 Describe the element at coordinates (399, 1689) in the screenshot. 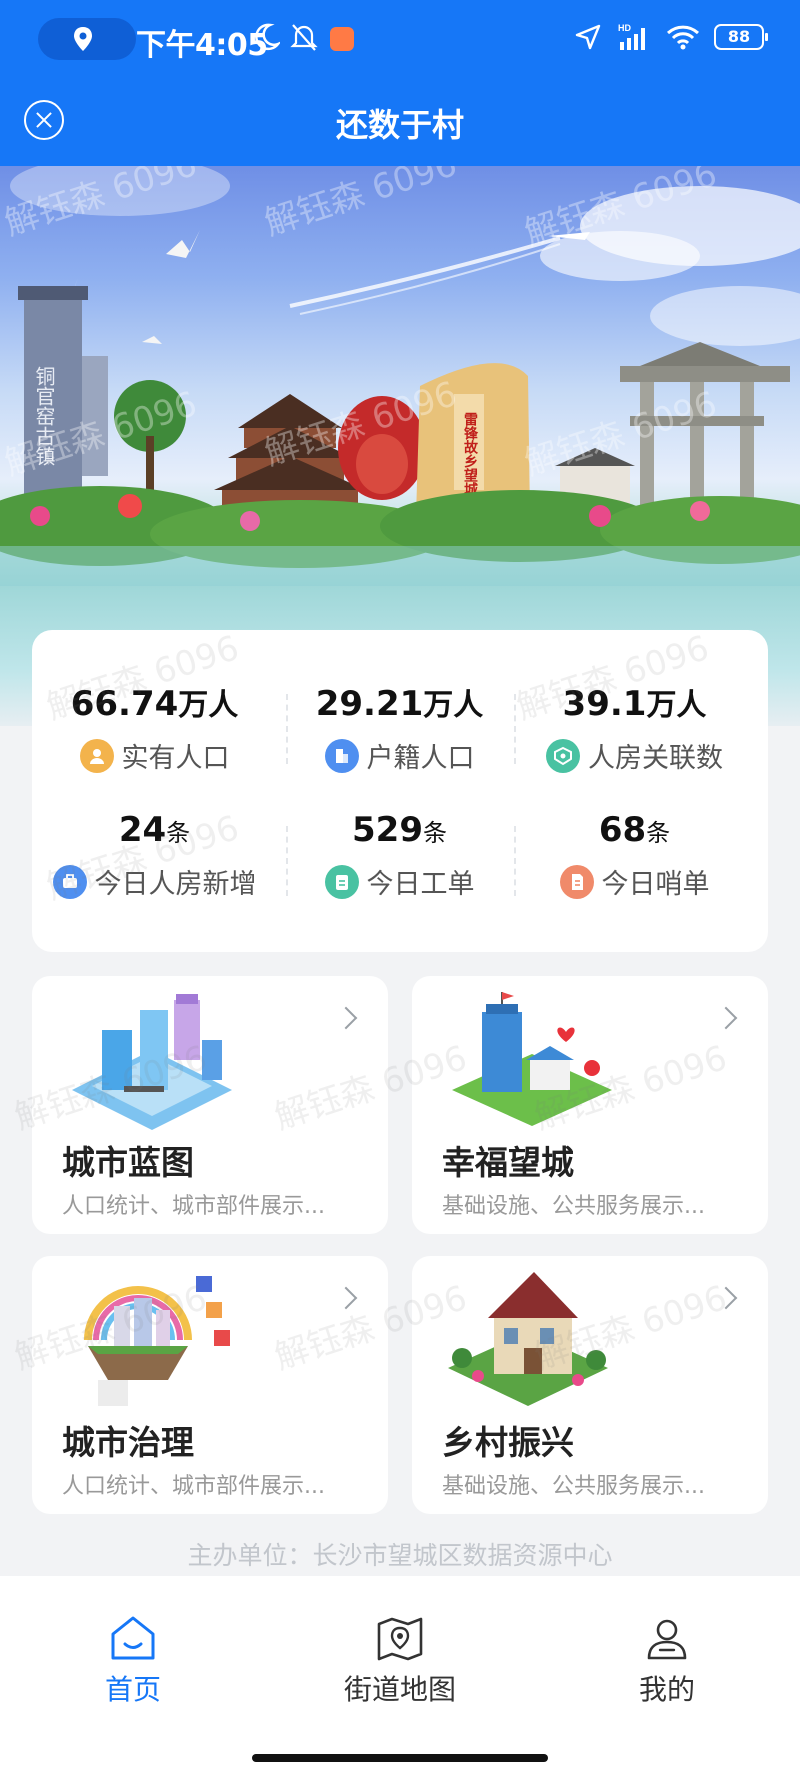

I see `nav-label: 街道地图` at that location.